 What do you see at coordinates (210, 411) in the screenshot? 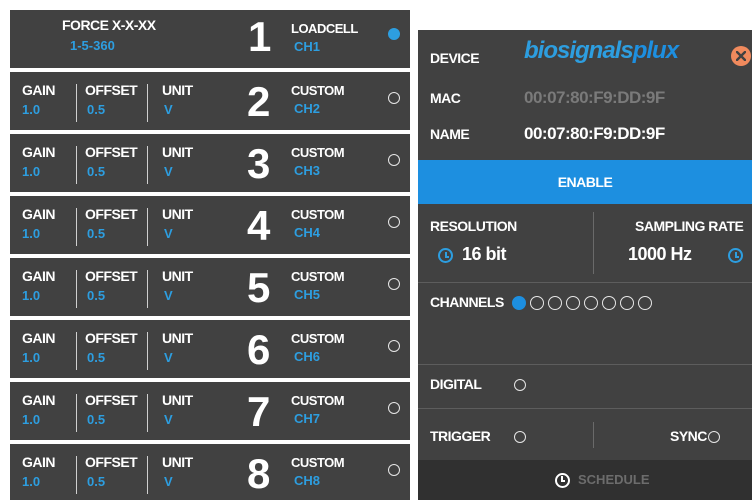
I see `channel-row-7: GAIN 1.0 OFFSET 0.5 UNIT V 7 CUSTOM CH7` at bounding box center [210, 411].